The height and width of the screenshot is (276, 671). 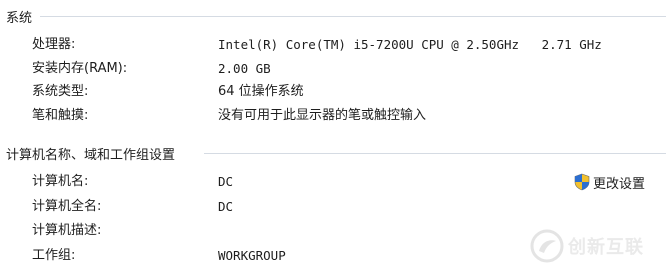 What do you see at coordinates (54, 44) in the screenshot?
I see `processor-label: 处理器:` at bounding box center [54, 44].